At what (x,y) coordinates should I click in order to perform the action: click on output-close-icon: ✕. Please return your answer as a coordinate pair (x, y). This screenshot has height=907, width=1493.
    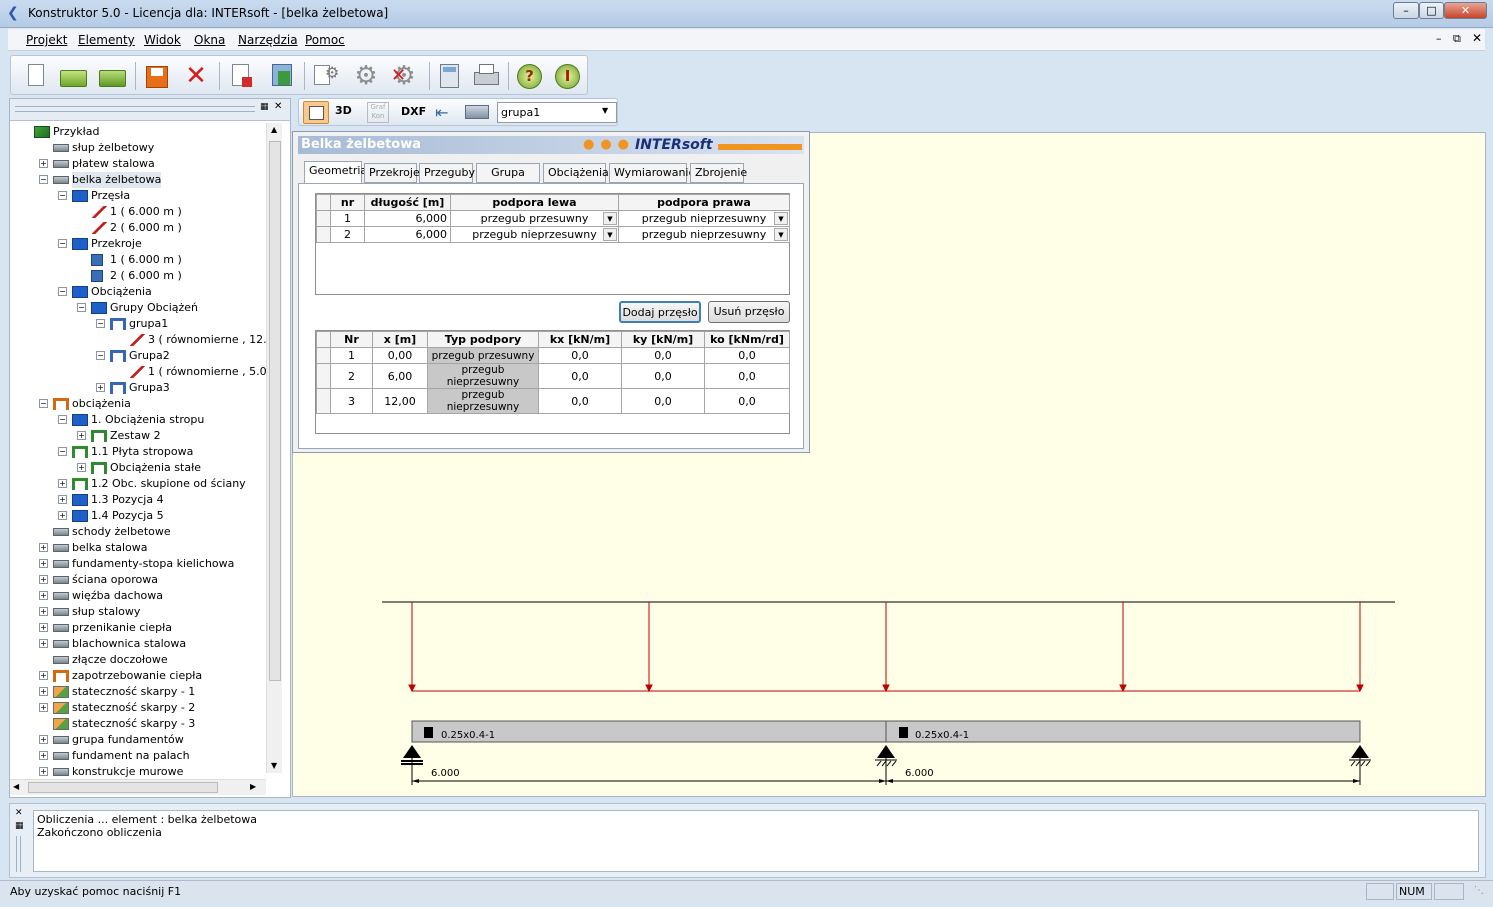
    Looking at the image, I should click on (19, 813).